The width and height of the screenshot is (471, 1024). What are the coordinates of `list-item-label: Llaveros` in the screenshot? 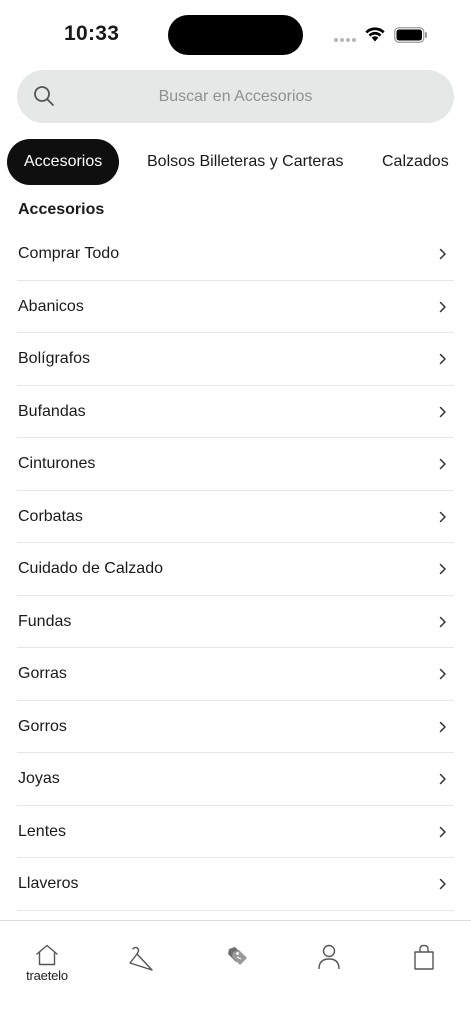 It's located at (48, 883).